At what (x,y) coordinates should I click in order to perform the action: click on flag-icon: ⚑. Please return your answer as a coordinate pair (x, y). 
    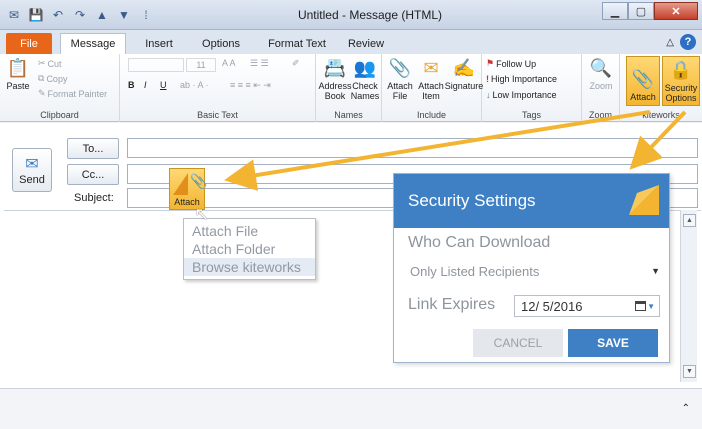
    Looking at the image, I should click on (490, 63).